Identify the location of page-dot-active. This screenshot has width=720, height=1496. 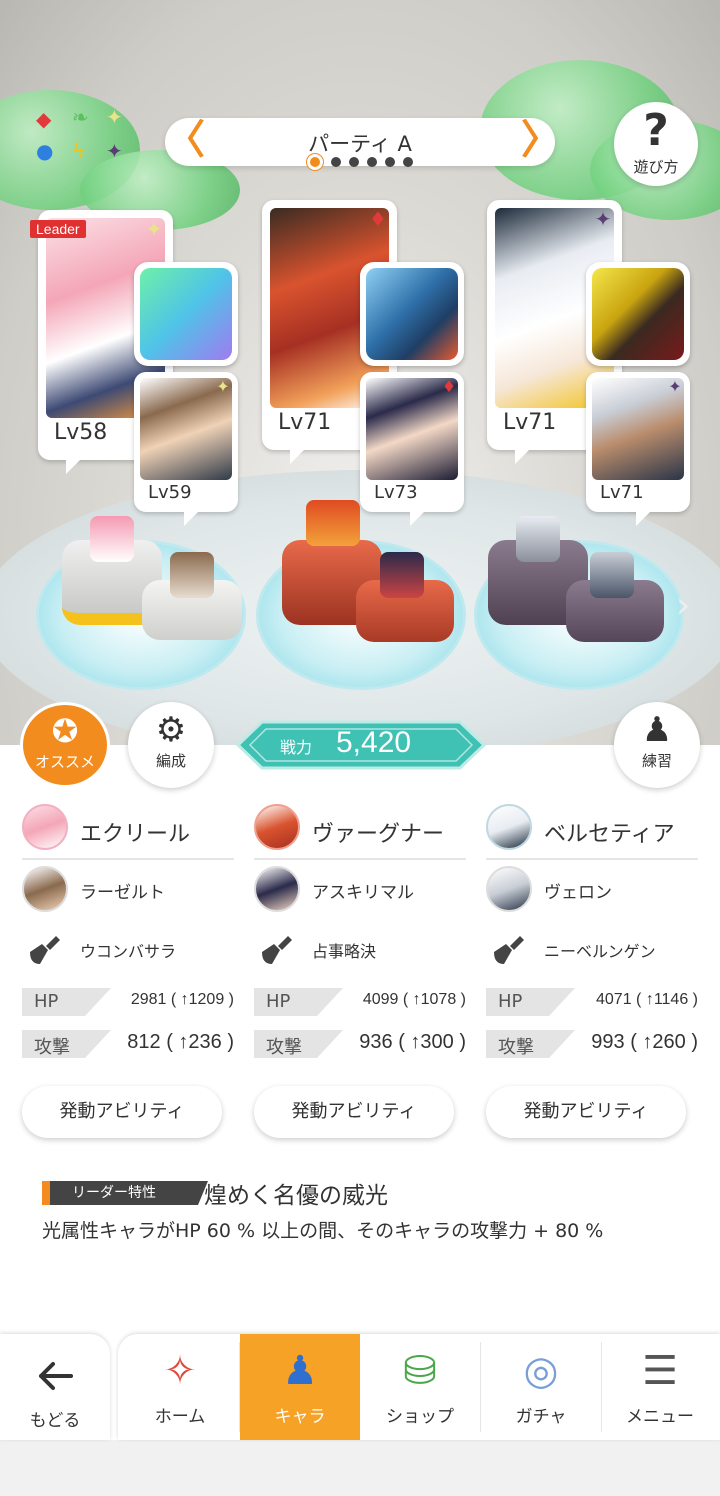
(315, 162).